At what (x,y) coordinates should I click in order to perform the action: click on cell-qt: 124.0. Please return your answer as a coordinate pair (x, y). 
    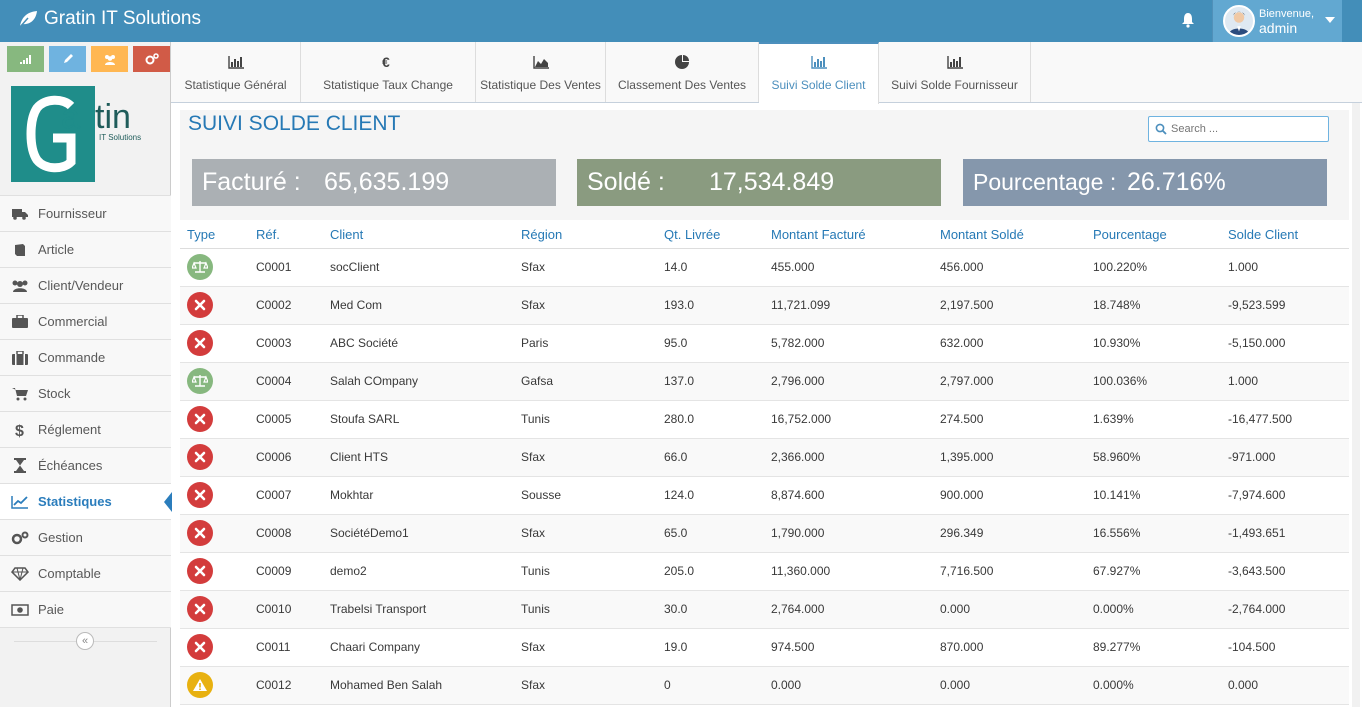
    Looking at the image, I should click on (710, 495).